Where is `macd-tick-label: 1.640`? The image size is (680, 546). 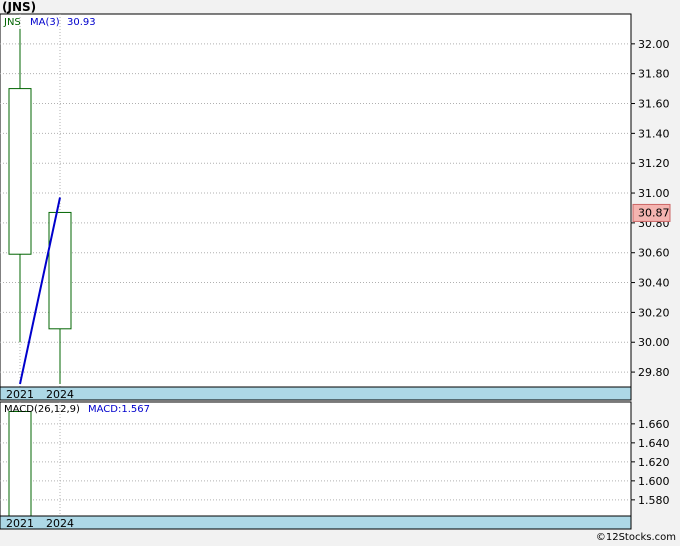
macd-tick-label: 1.640 is located at coordinates (654, 443).